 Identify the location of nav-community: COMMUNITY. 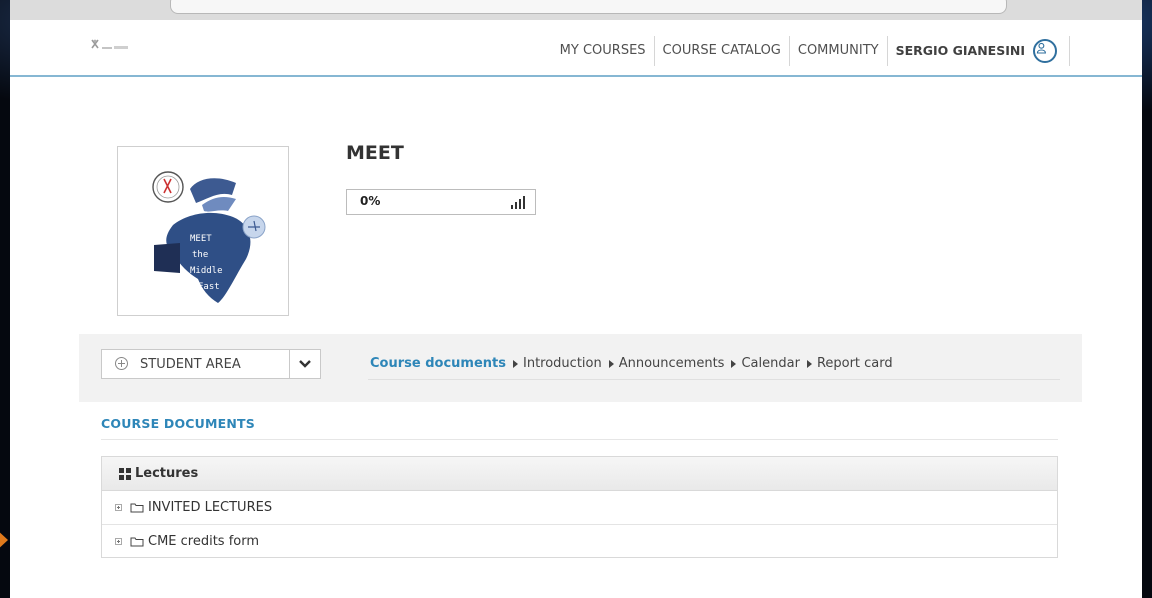
(839, 51).